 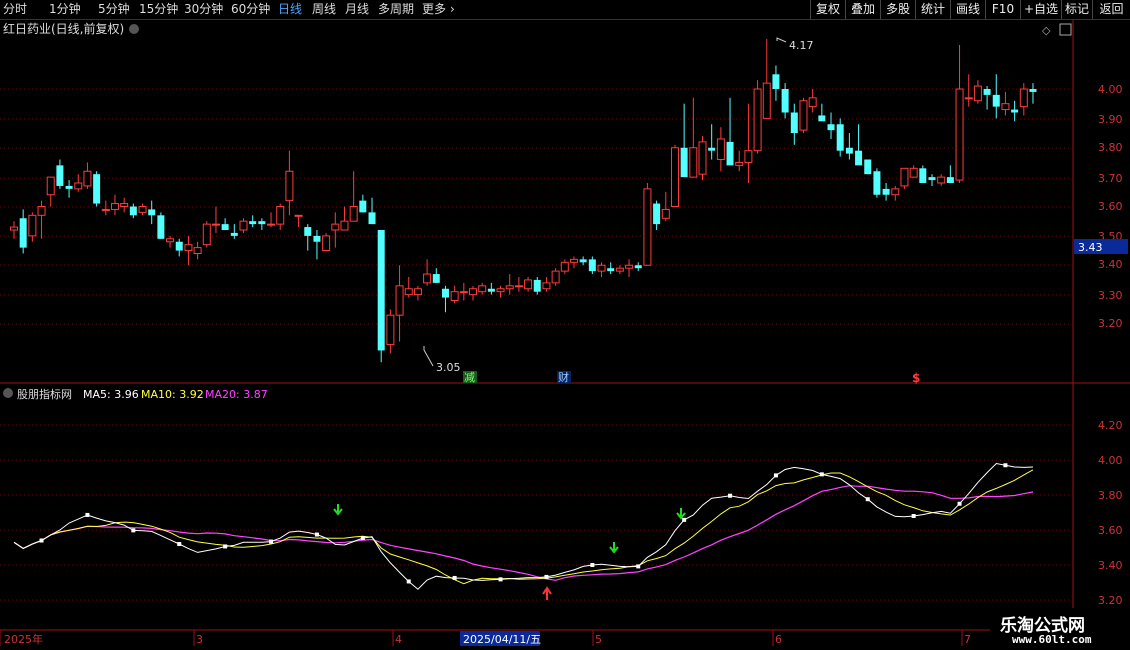 I want to click on period-tab-15min: 15分钟, so click(x=158, y=9).